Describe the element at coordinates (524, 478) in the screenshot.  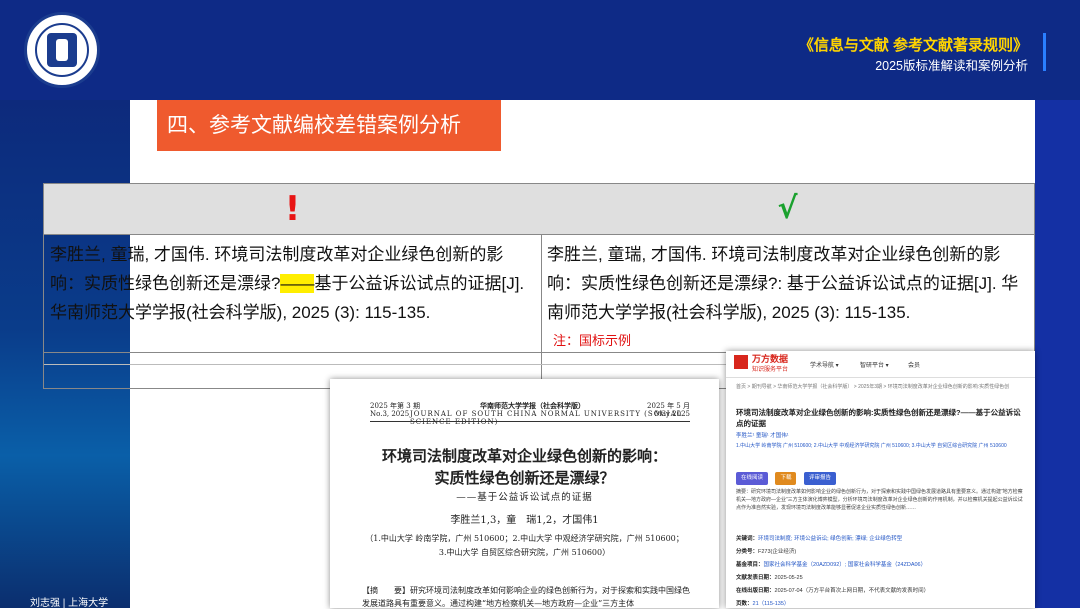
I see `paper-title-line2: 实质性绿色创新还是漂绿？` at that location.